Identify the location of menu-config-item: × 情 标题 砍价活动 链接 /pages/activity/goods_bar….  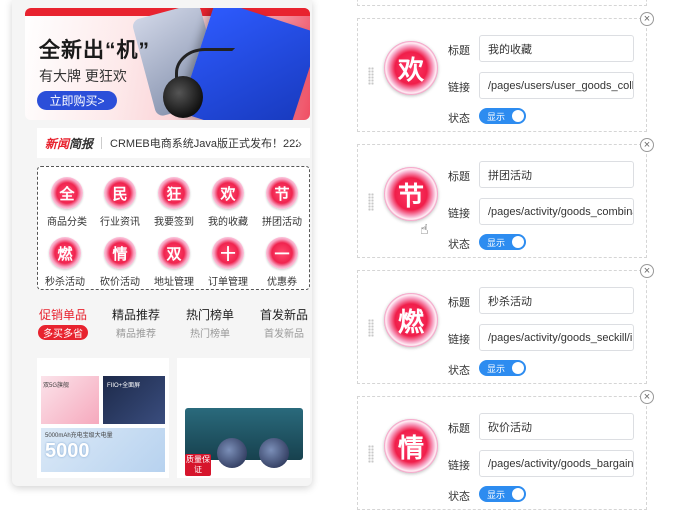
(505, 450).